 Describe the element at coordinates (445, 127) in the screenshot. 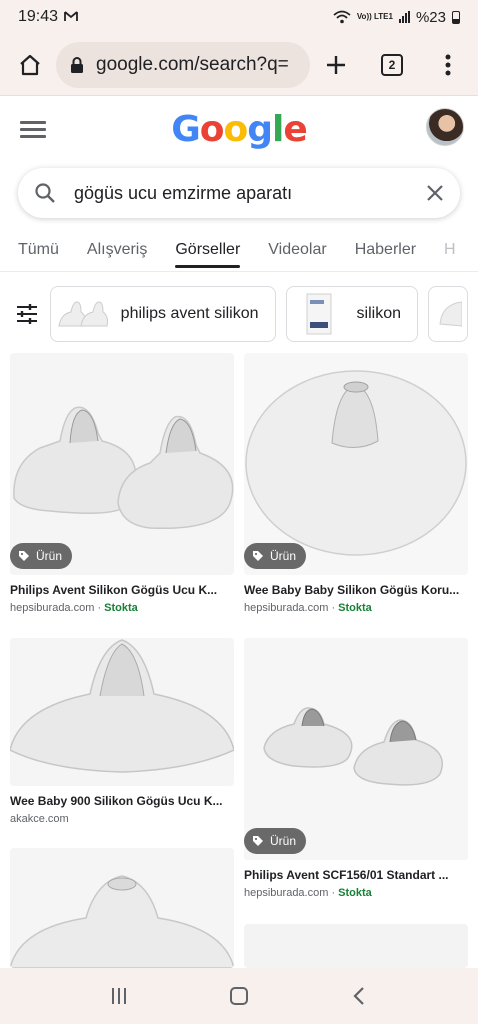

I see `avatar` at that location.